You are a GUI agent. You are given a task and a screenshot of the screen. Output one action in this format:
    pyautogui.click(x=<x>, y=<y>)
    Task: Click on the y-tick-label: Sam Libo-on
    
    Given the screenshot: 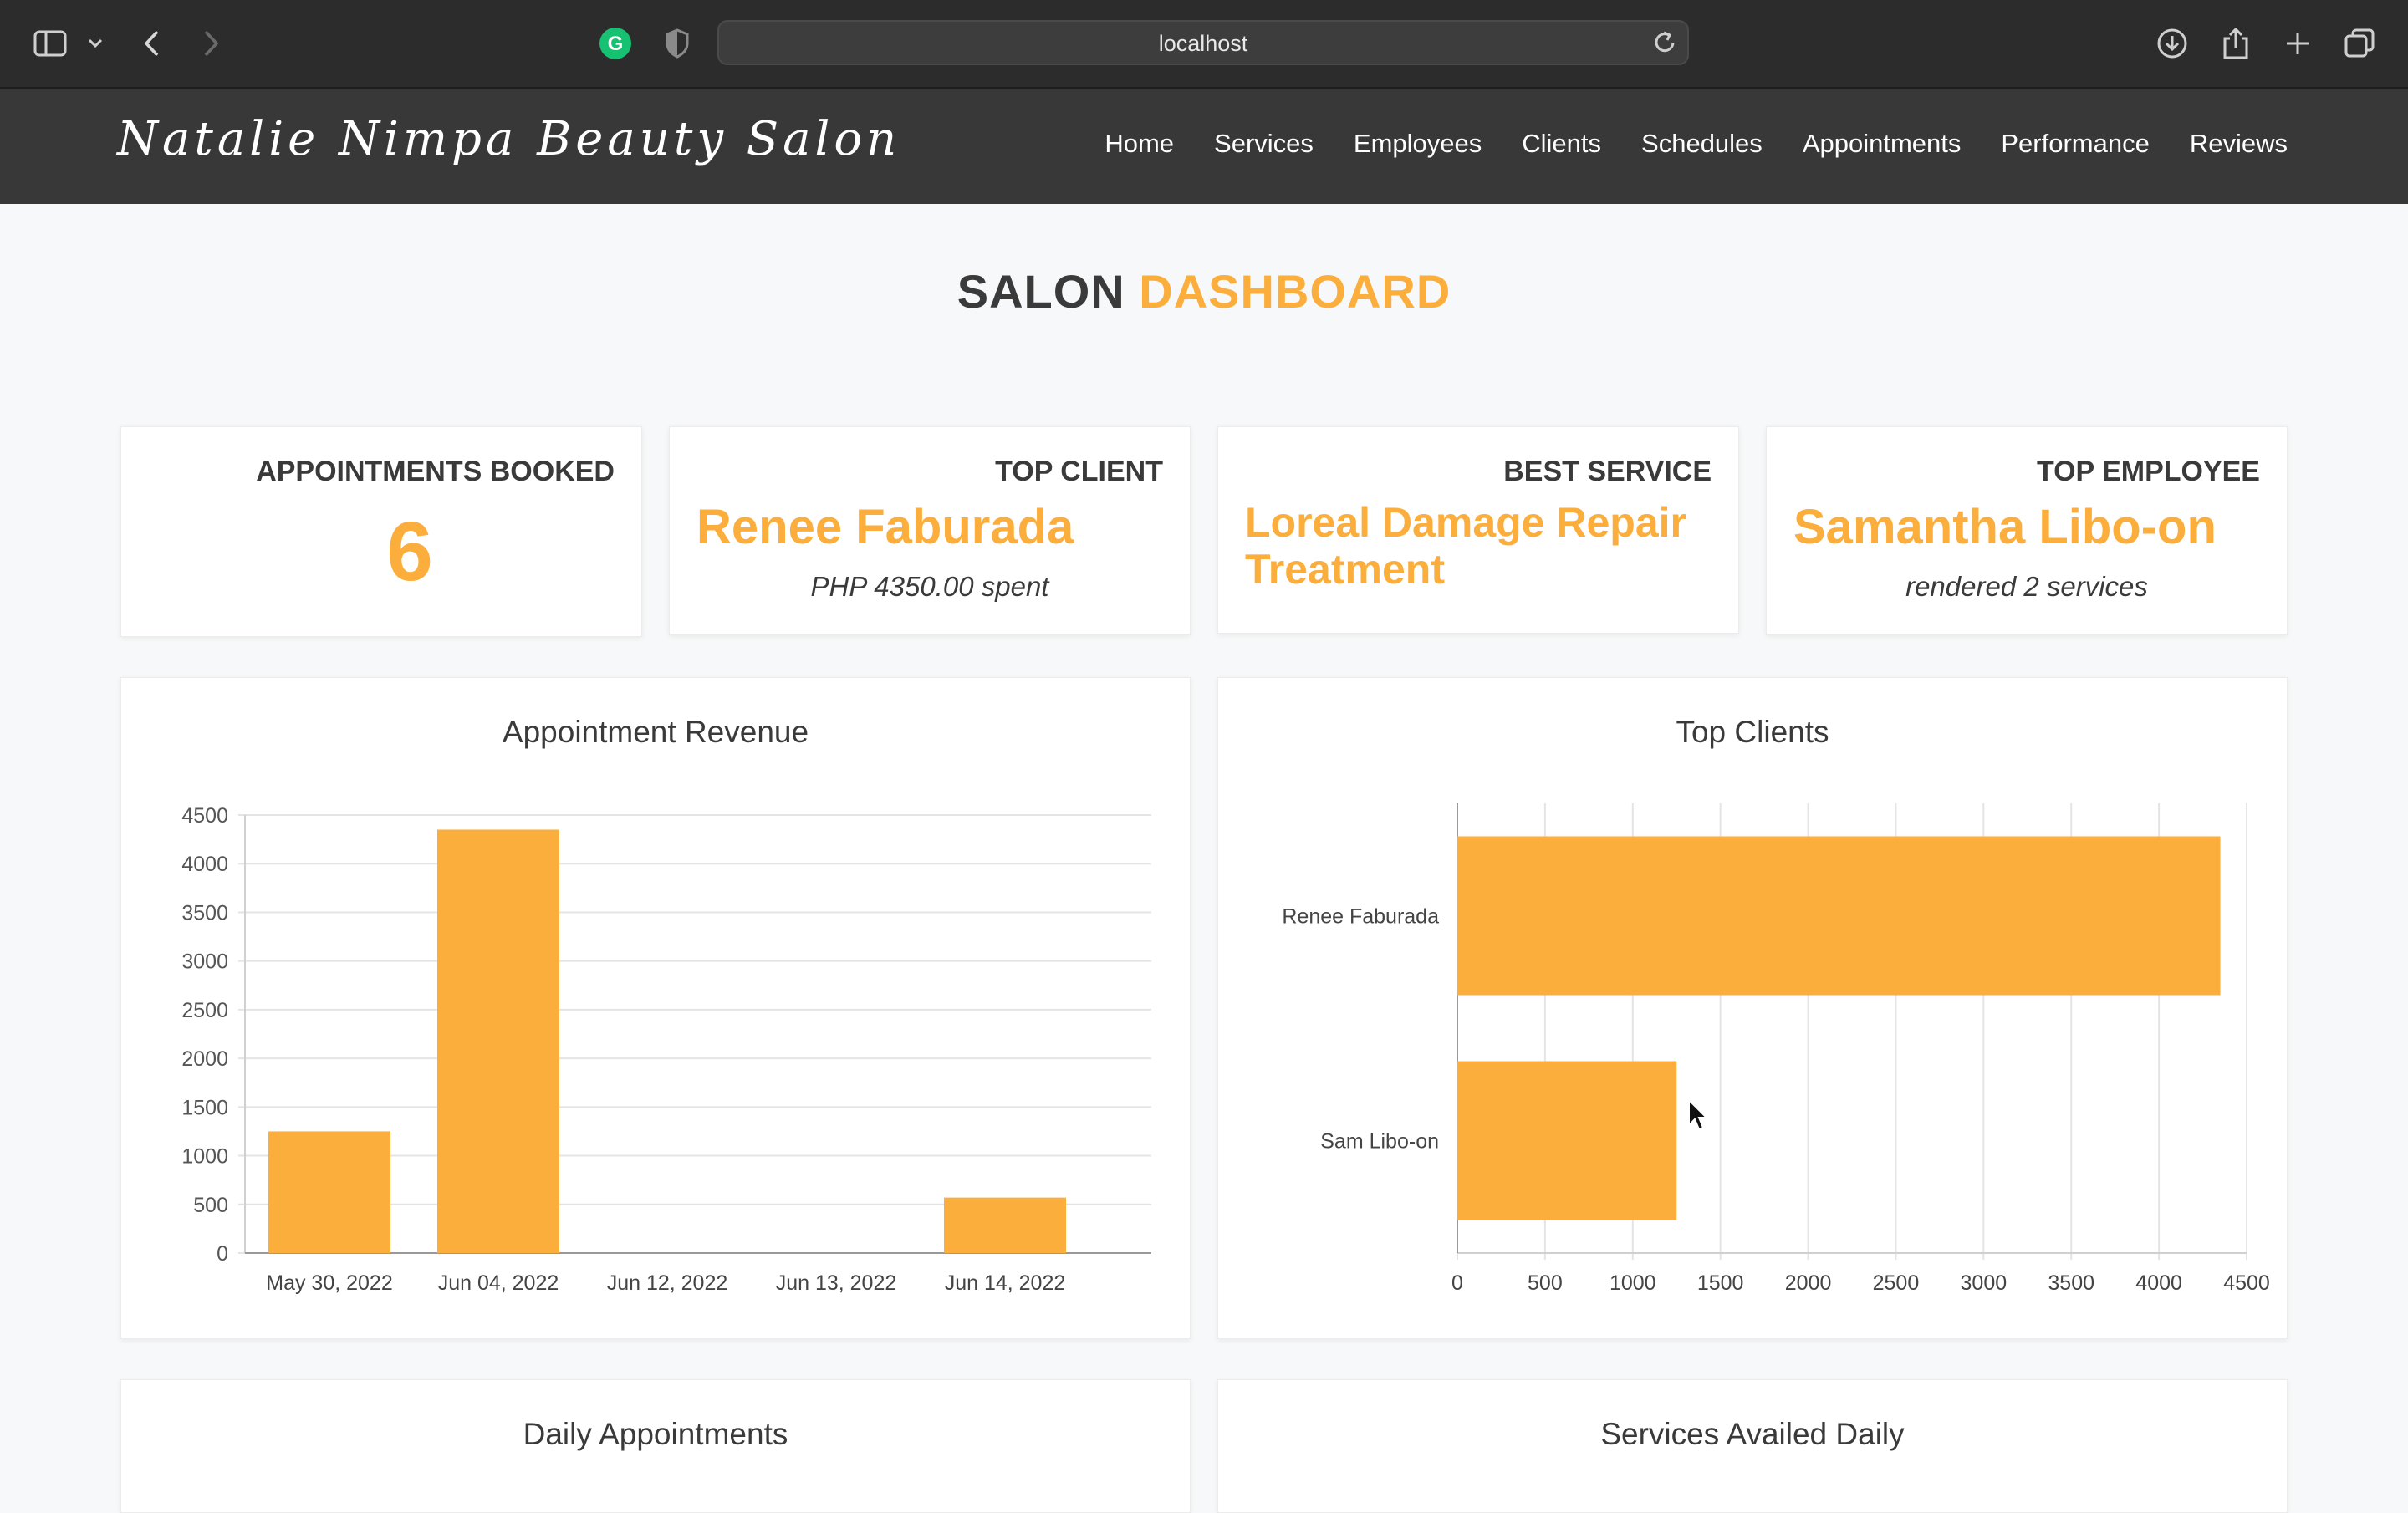 What is the action you would take?
    pyautogui.click(x=1379, y=1142)
    